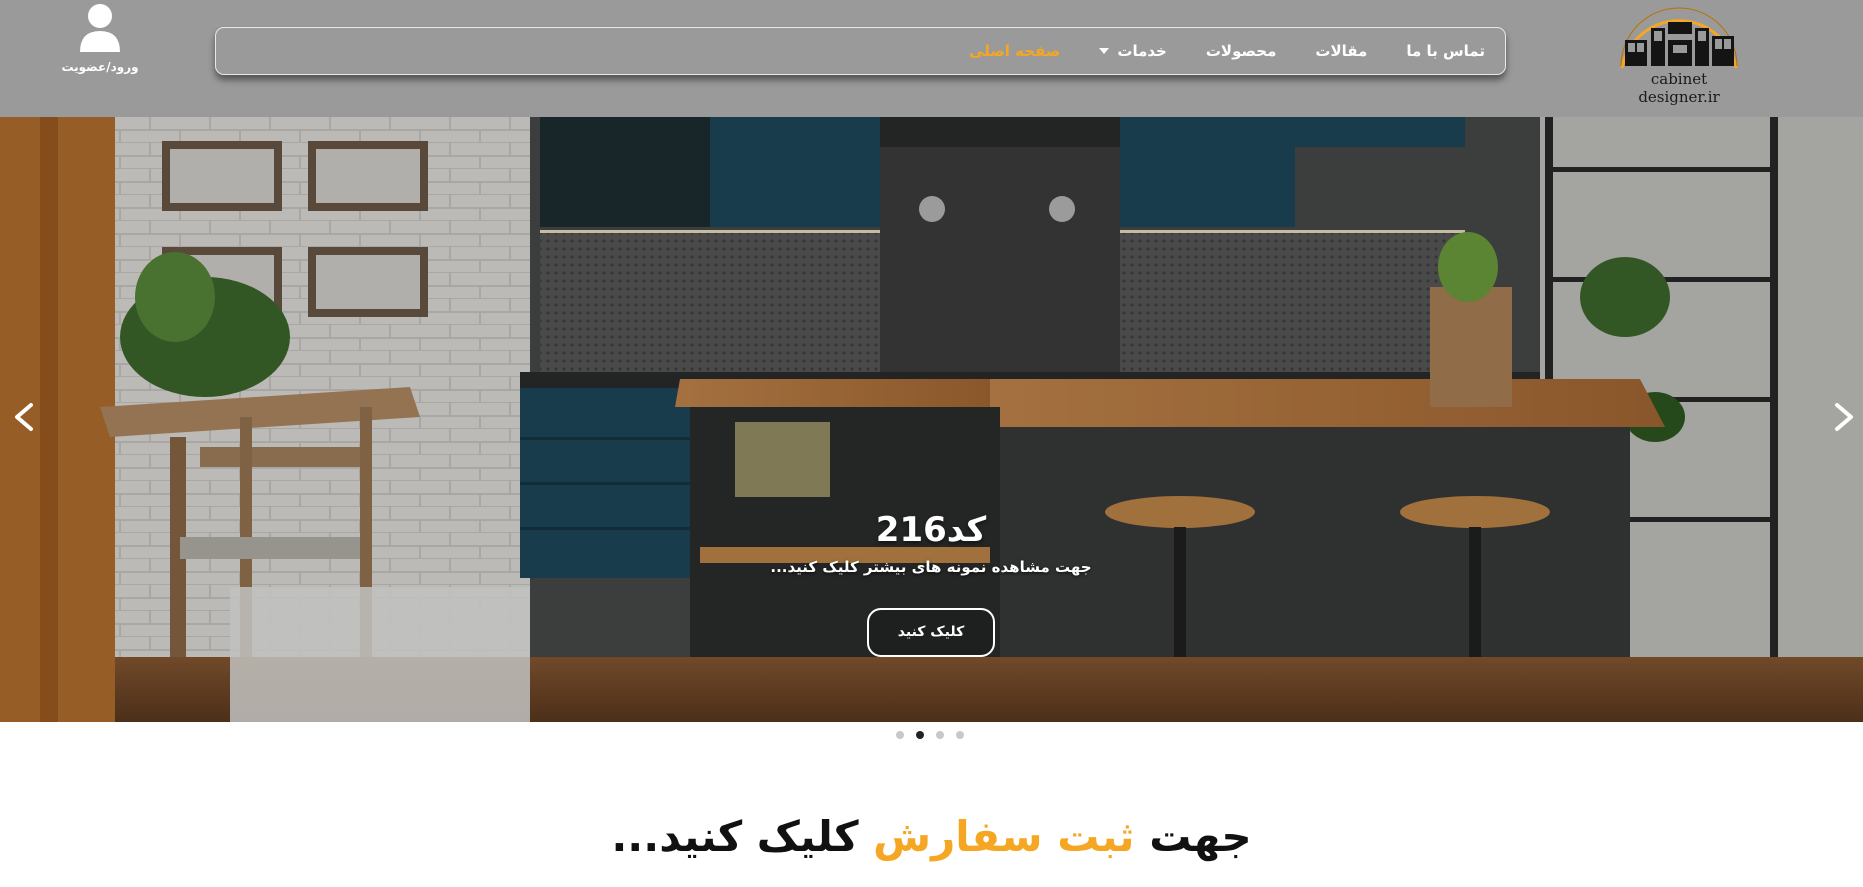  Describe the element at coordinates (1193, 836) in the screenshot. I see `cta-text-start: جهت` at that location.